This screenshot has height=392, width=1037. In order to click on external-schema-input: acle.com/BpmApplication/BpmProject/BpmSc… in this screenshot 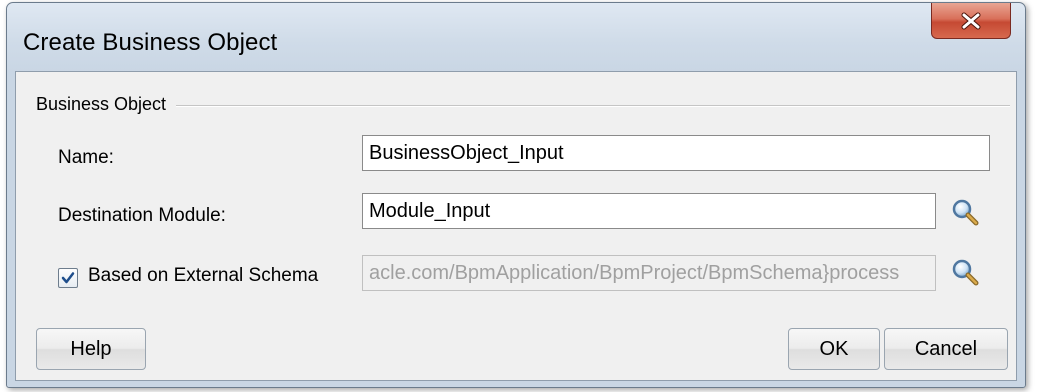, I will do `click(649, 273)`.